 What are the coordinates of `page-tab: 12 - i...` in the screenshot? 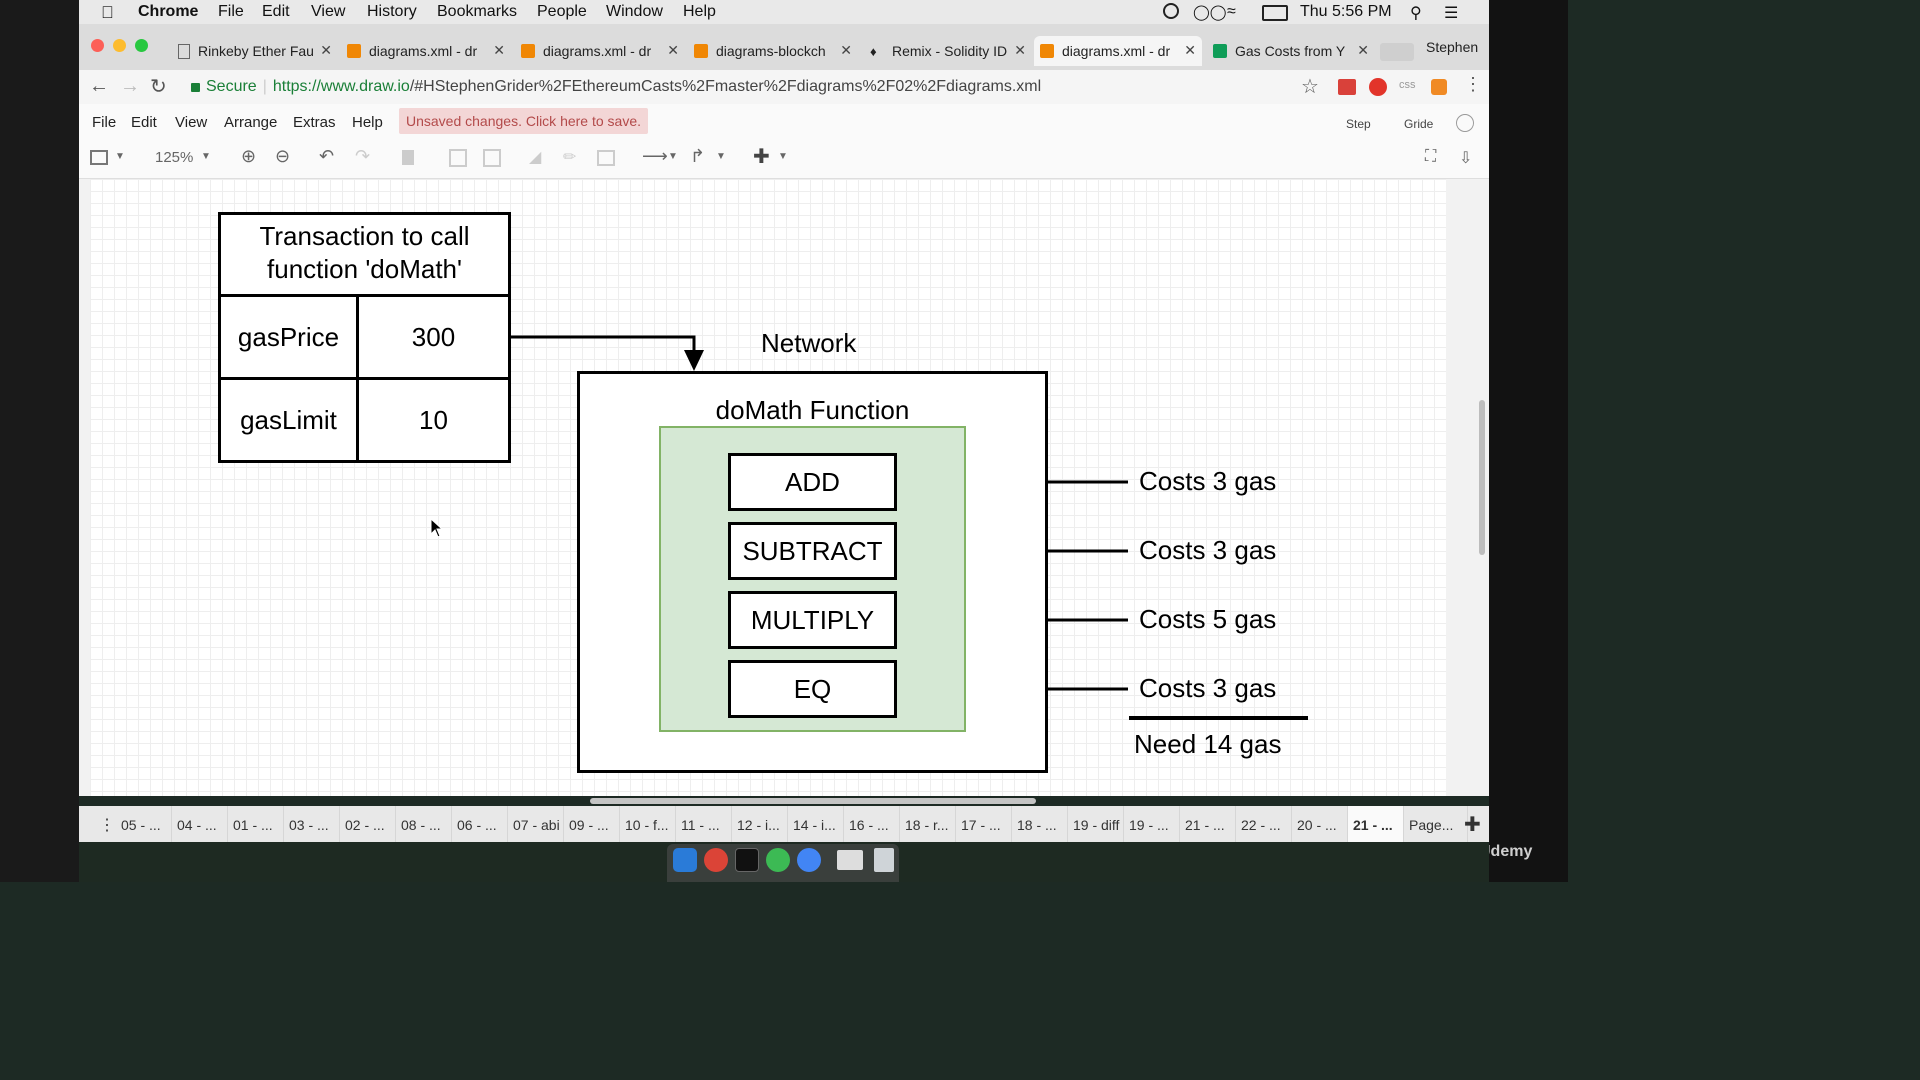 It's located at (760, 824).